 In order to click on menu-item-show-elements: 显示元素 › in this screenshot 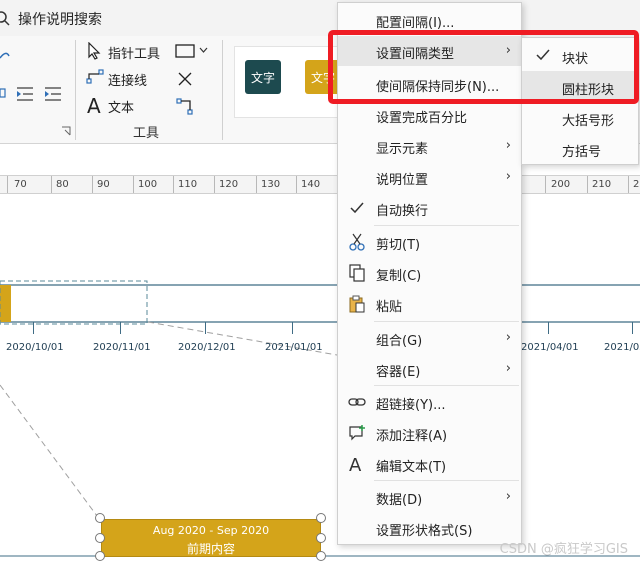, I will do `click(429, 146)`.